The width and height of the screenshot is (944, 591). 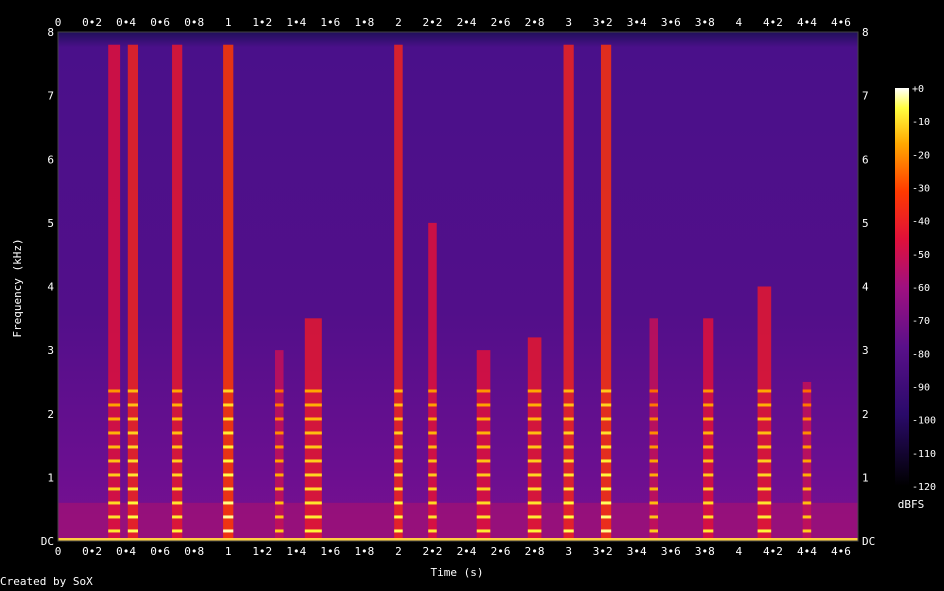 I want to click on x-tick-label-bottom: 2•4, so click(x=467, y=551).